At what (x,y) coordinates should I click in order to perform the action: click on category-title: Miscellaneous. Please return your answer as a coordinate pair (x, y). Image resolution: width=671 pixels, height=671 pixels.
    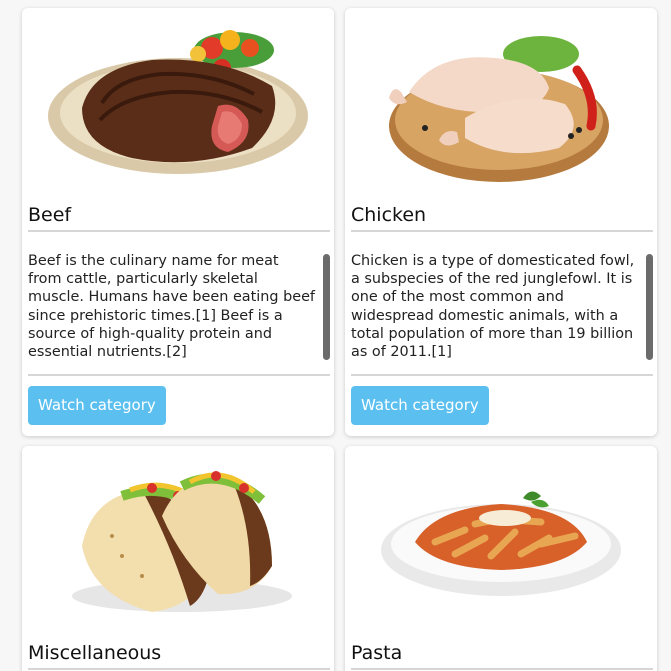
    Looking at the image, I should click on (179, 655).